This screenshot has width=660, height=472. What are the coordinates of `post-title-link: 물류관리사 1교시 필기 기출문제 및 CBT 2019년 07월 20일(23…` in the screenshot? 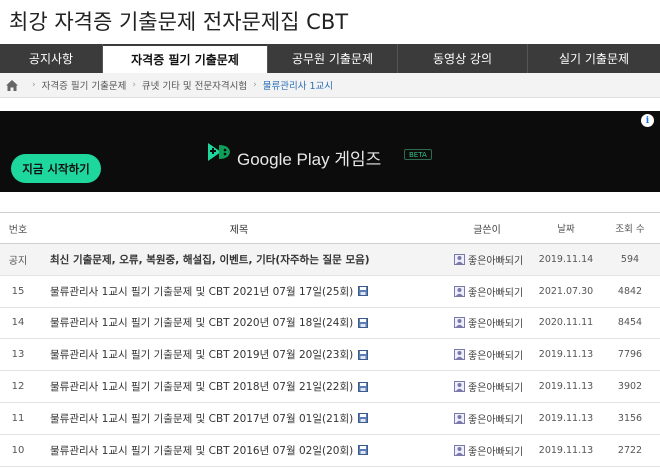 It's located at (201, 354).